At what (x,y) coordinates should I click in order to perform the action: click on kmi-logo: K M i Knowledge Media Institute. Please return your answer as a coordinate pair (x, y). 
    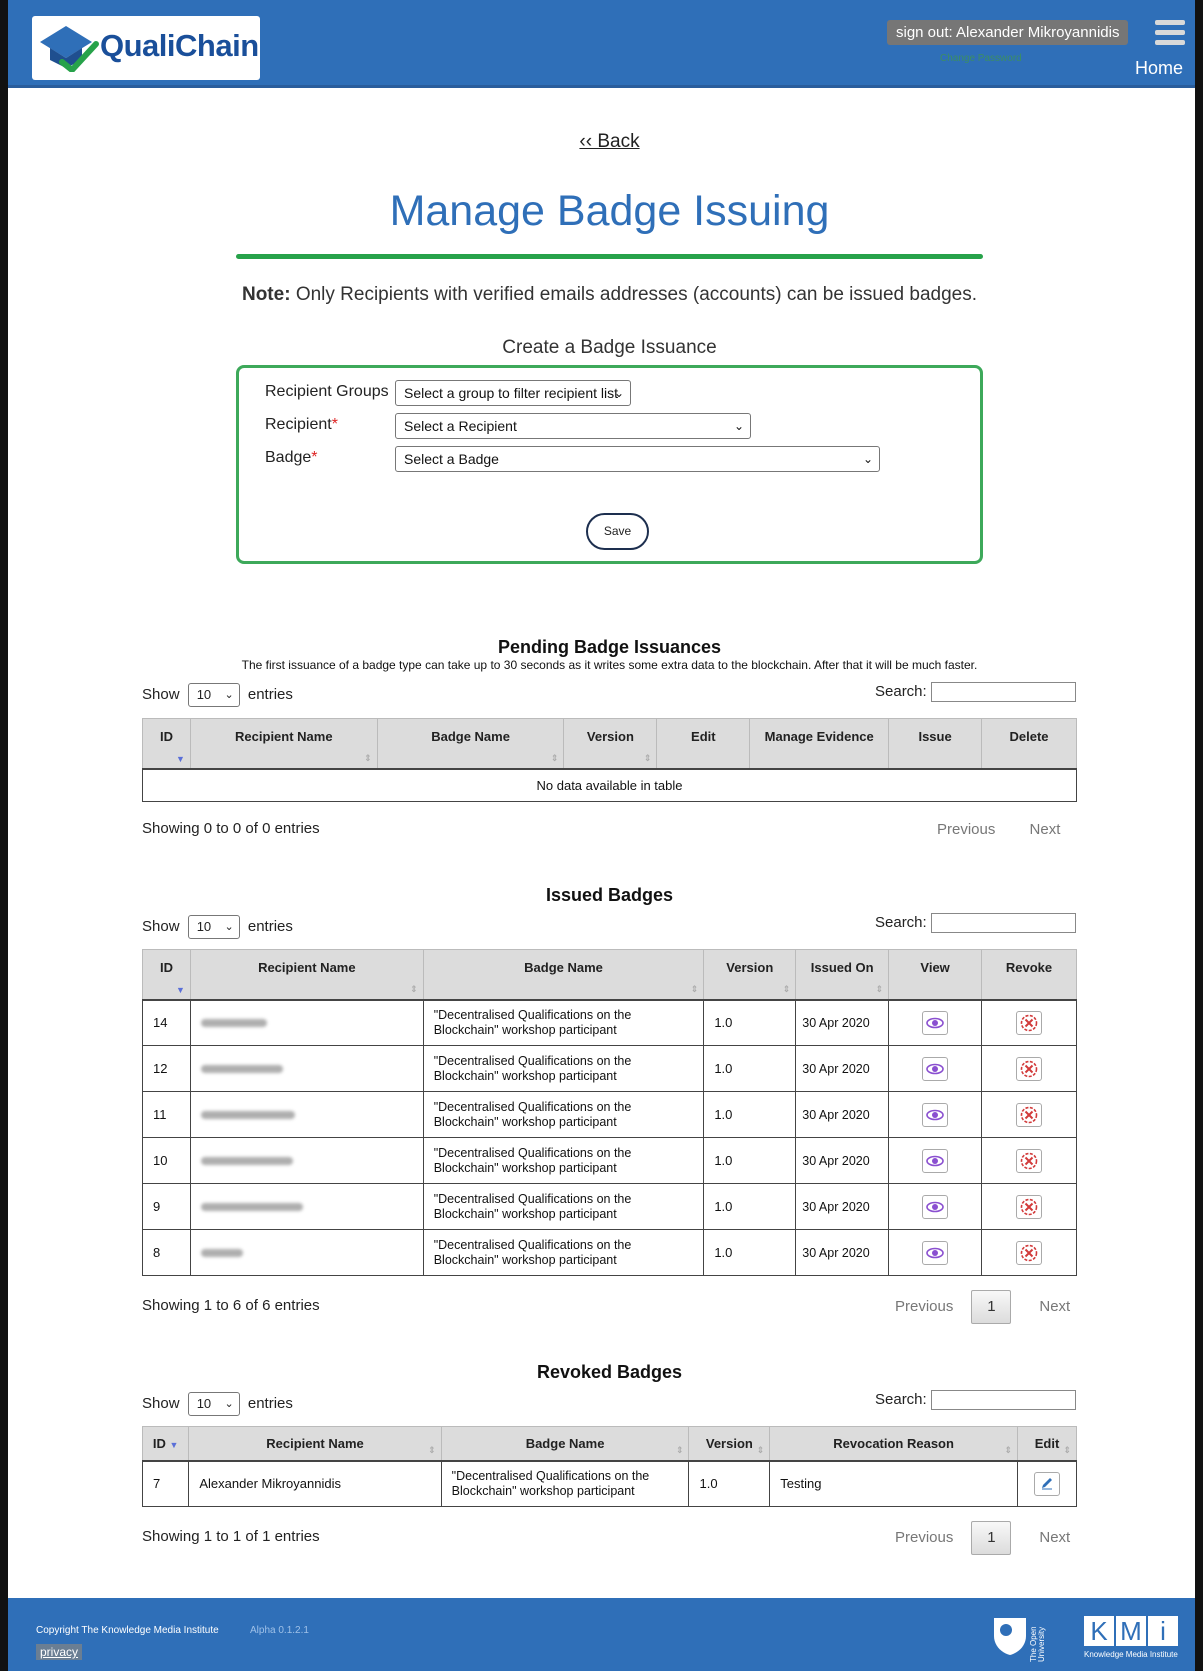
    Looking at the image, I should click on (1132, 1637).